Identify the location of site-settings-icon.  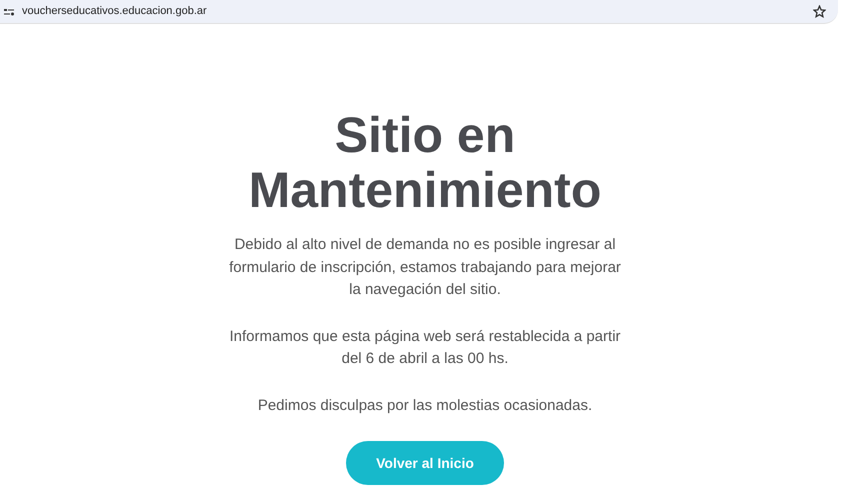
(9, 12).